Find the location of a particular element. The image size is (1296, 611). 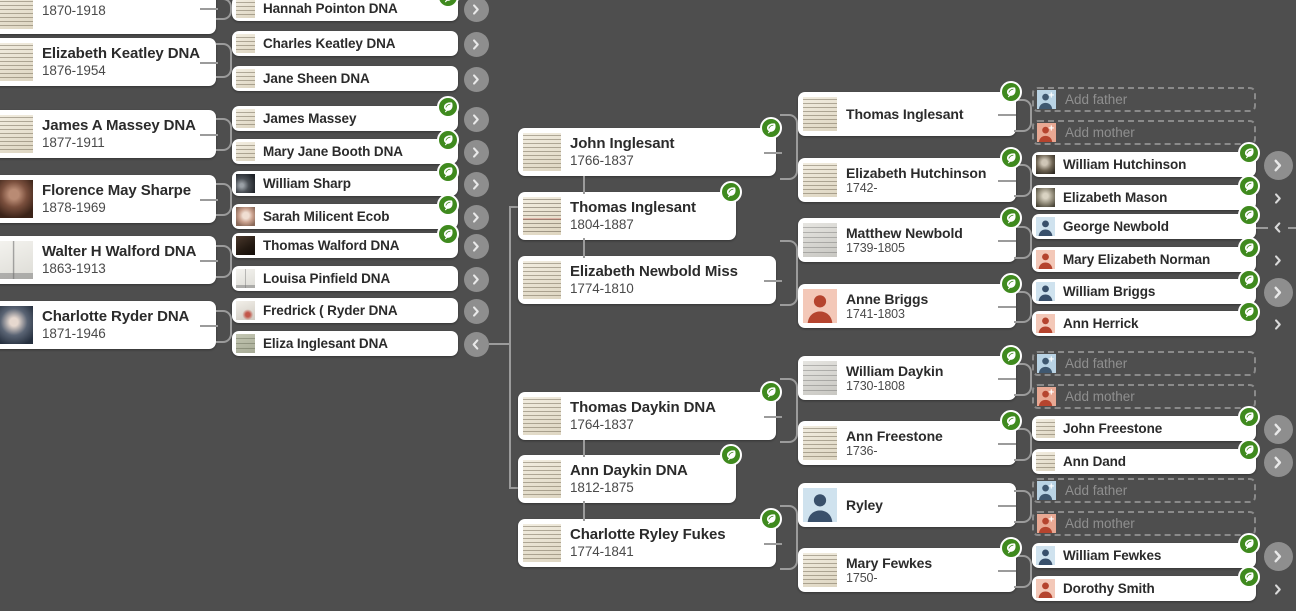

person-card-col5: Ann Herrick is located at coordinates (1144, 323).